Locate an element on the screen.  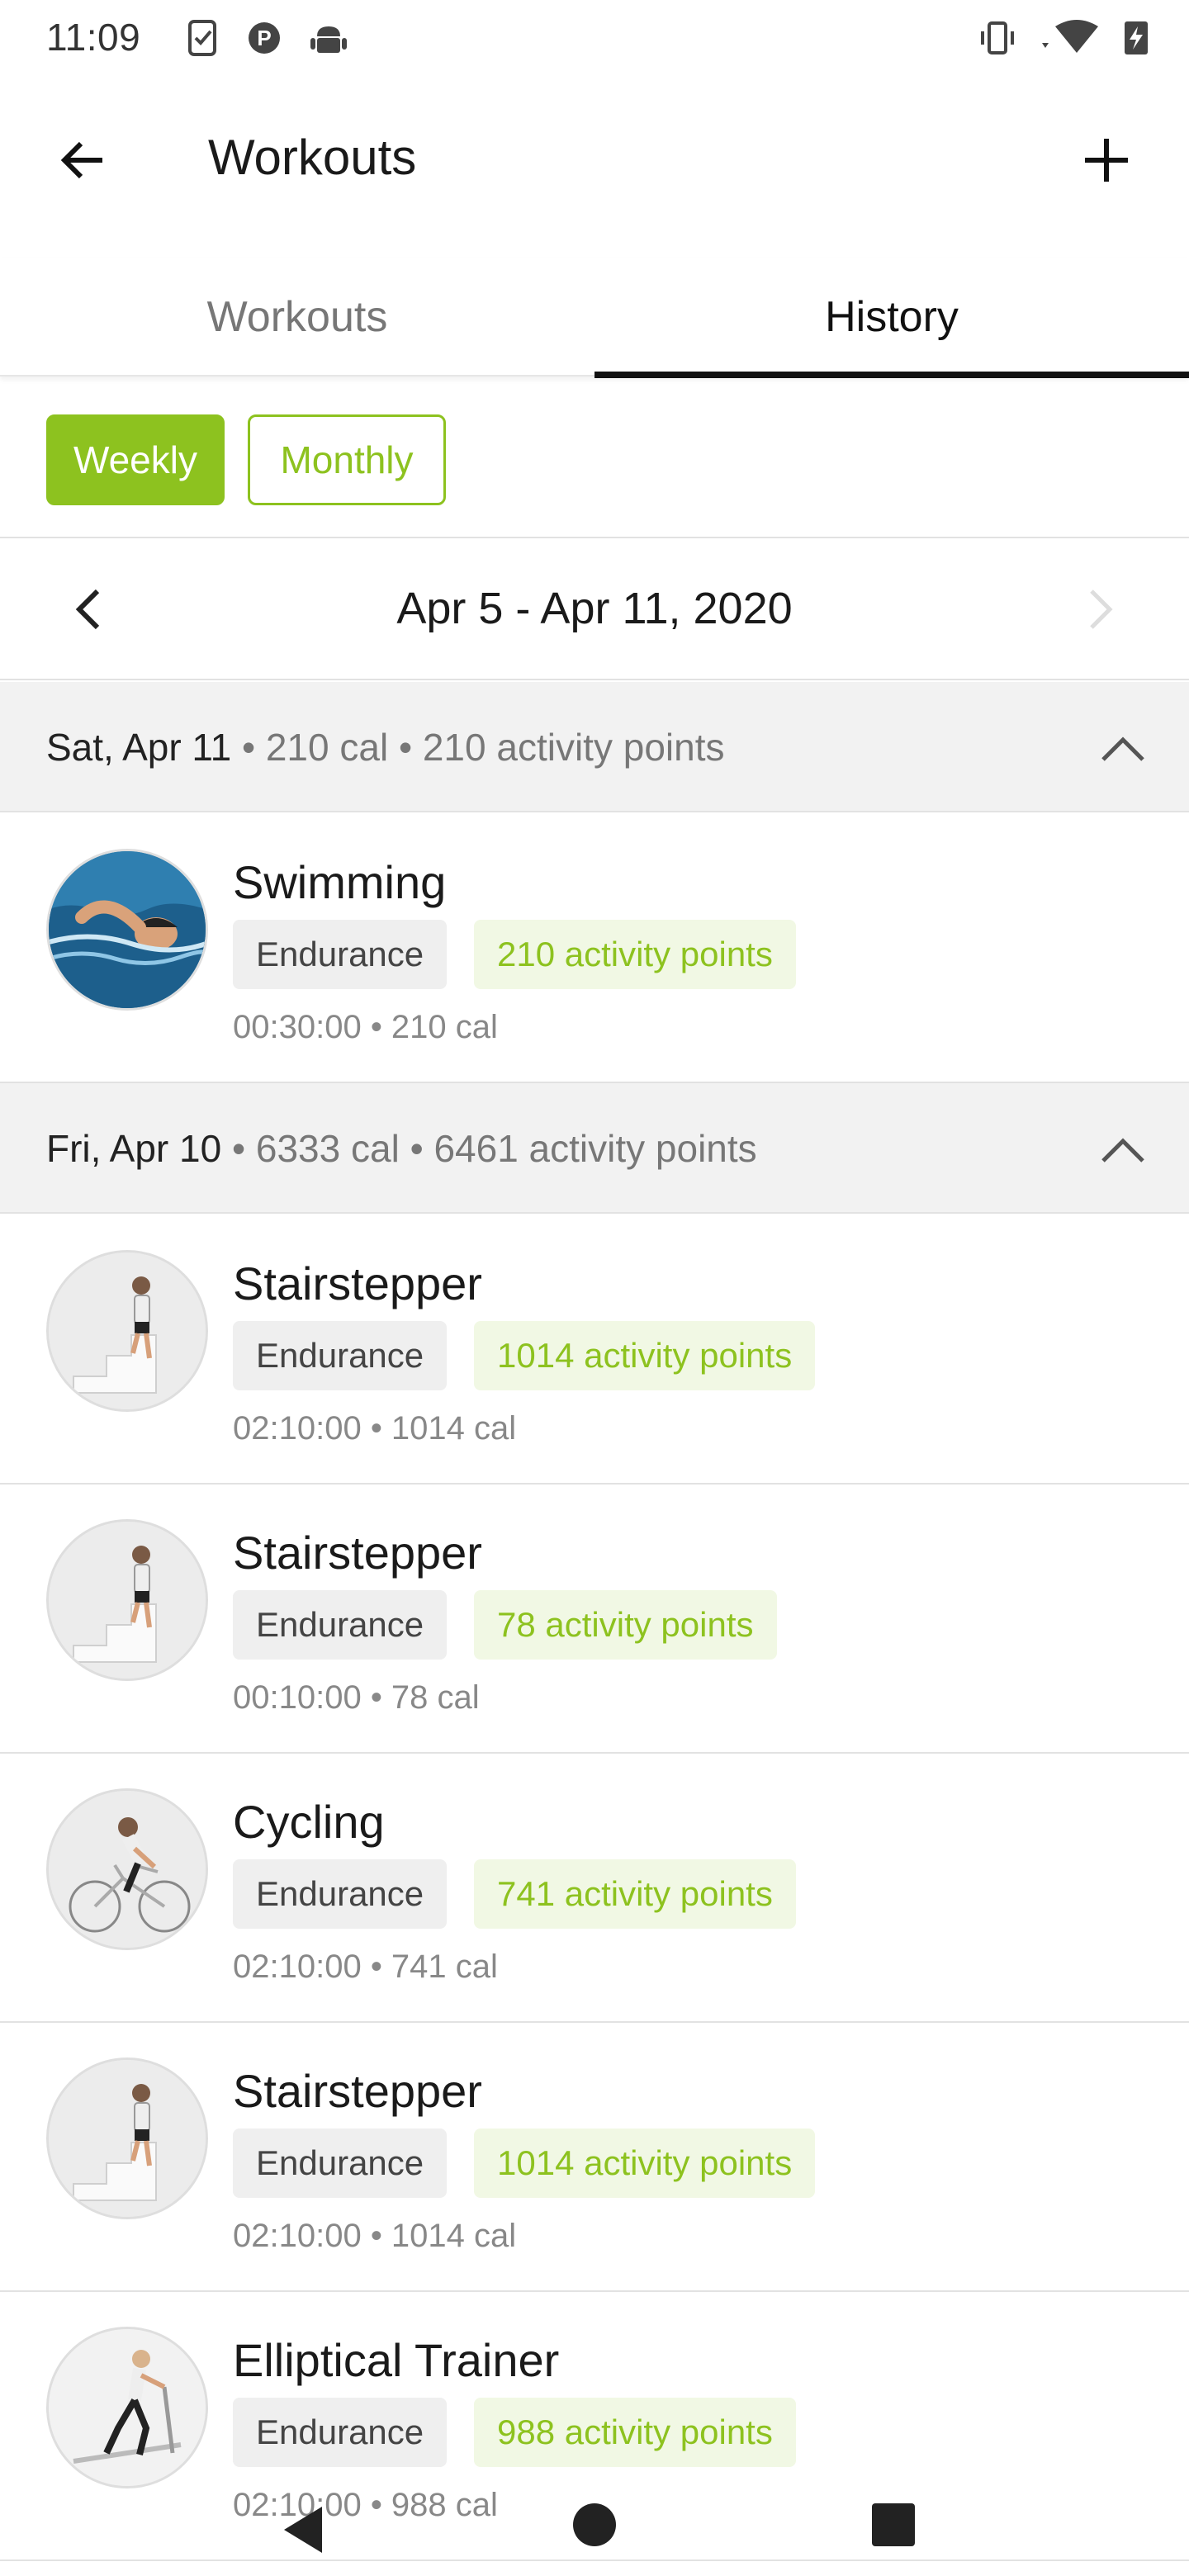
day-date: Sat, Apr 11 is located at coordinates (139, 747).